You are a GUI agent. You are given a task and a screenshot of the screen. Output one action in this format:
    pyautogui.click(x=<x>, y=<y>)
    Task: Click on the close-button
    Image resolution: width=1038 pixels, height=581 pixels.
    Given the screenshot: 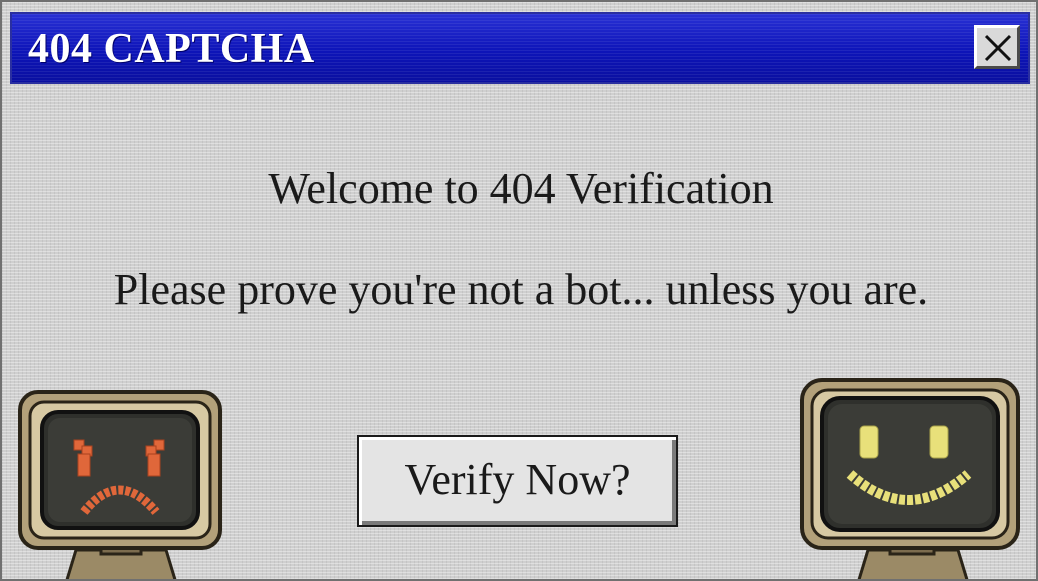 What is the action you would take?
    pyautogui.click(x=997, y=47)
    